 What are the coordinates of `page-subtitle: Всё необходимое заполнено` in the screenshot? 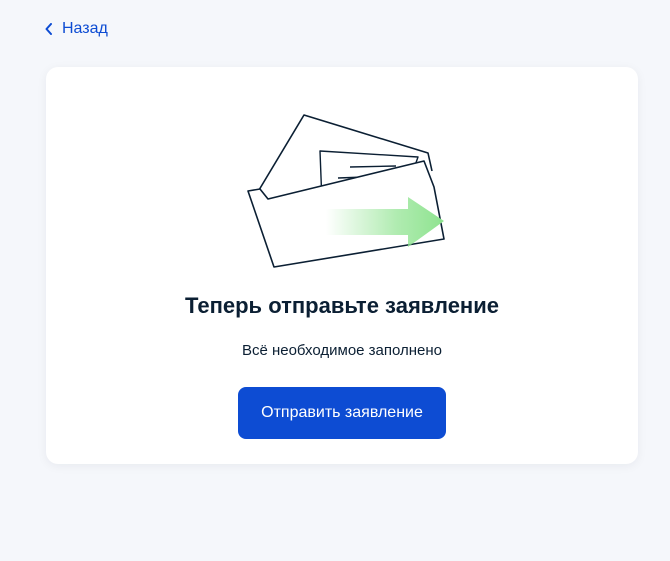 It's located at (342, 350).